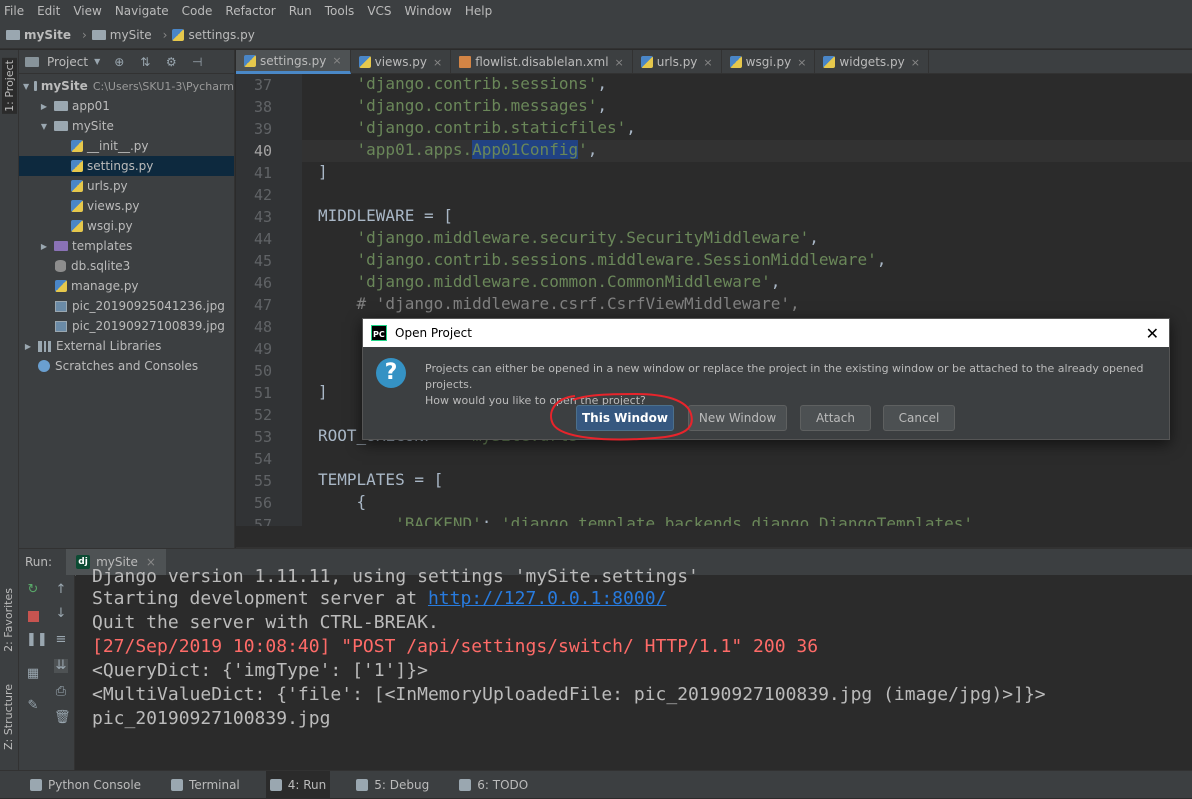 The width and height of the screenshot is (1192, 799). What do you see at coordinates (835, 418) in the screenshot?
I see `attach-button: Attach` at bounding box center [835, 418].